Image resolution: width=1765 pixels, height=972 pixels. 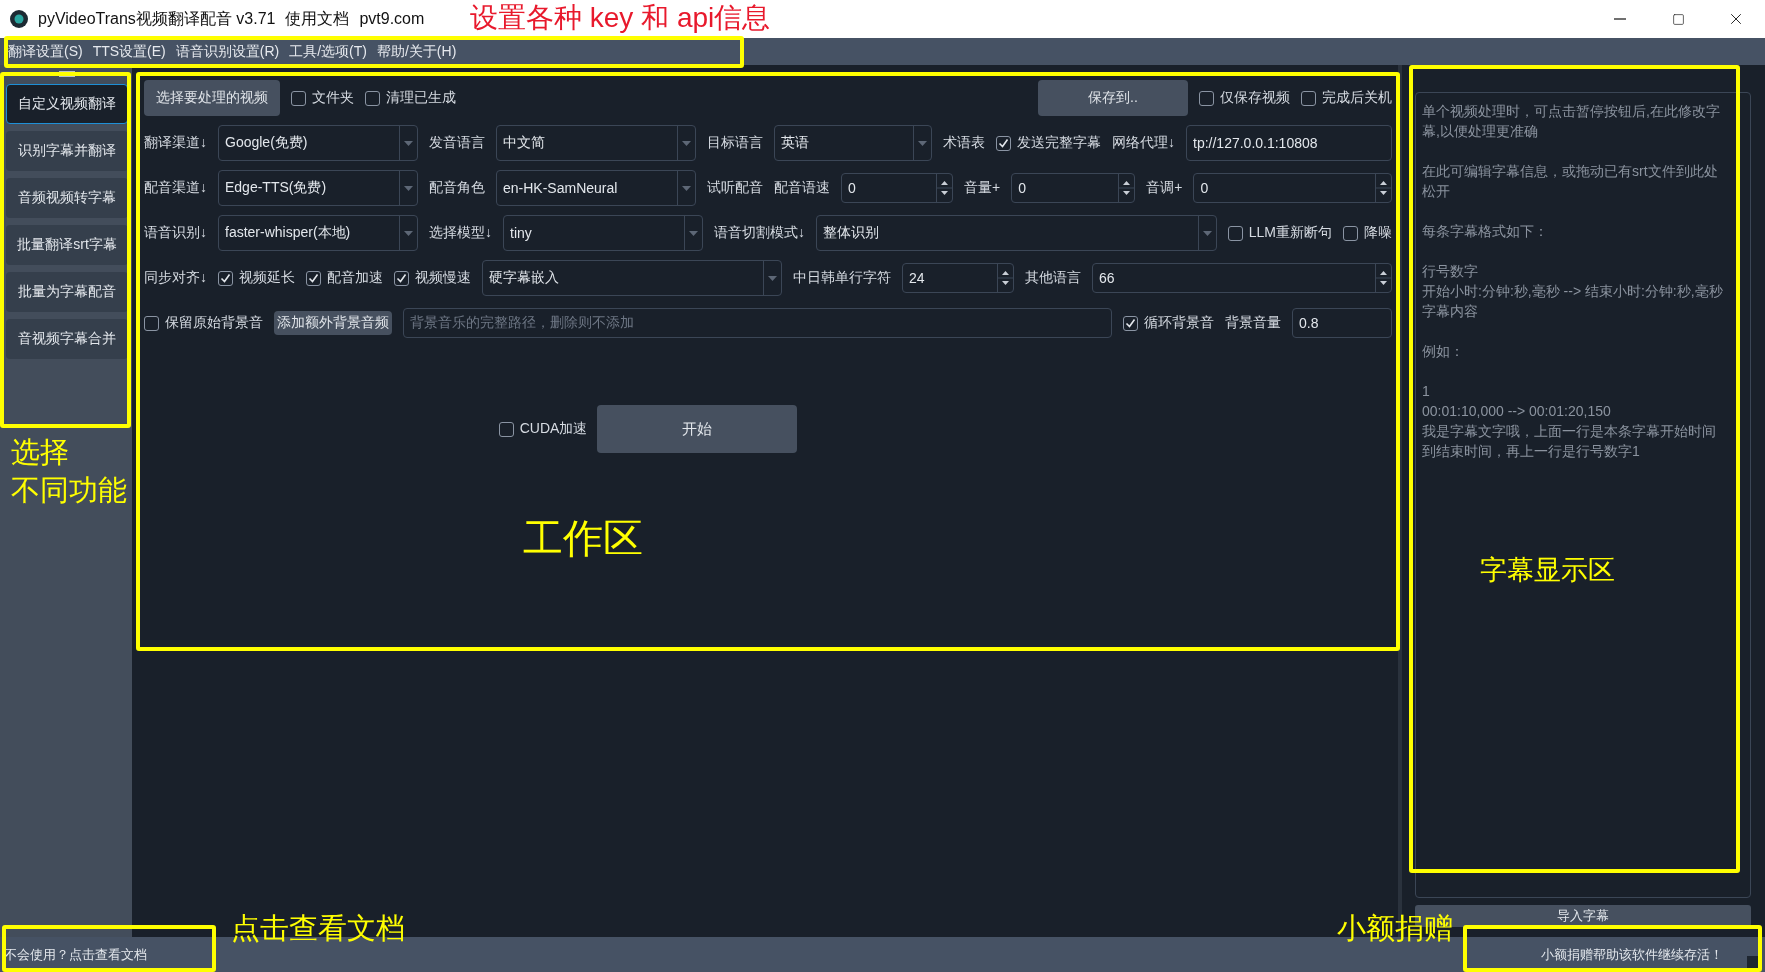 What do you see at coordinates (67, 245) in the screenshot?
I see `sidebar-item: 批量翻译srt字幕` at bounding box center [67, 245].